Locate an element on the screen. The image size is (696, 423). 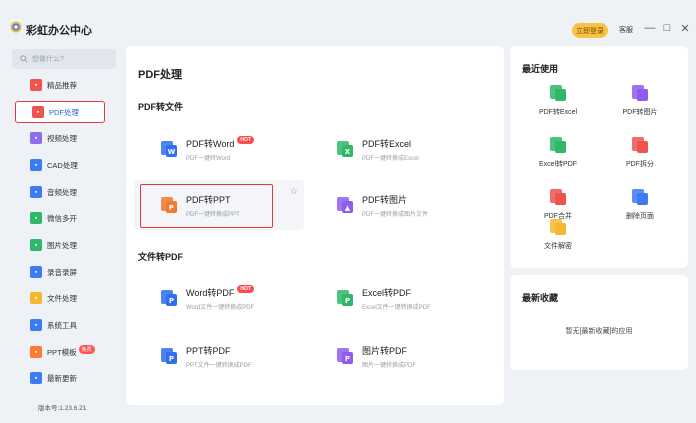
ppt-to-pdf-icon: P is located at coordinates (169, 356).